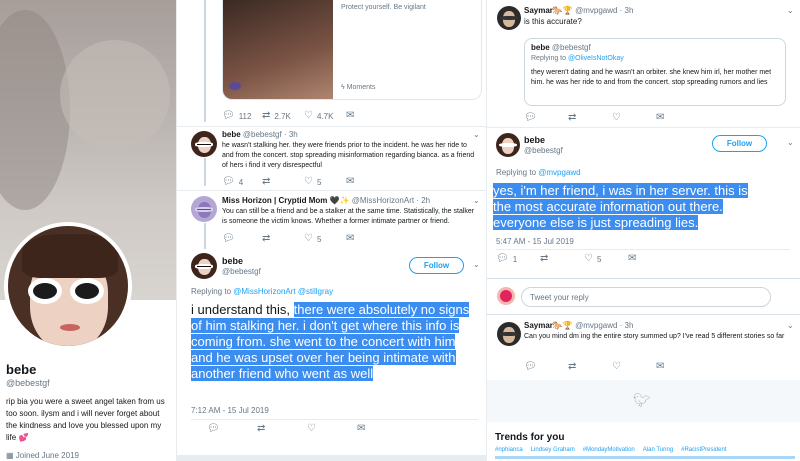 This screenshot has width=800, height=461. I want to click on heart-emoji: 💕, so click(23, 437).